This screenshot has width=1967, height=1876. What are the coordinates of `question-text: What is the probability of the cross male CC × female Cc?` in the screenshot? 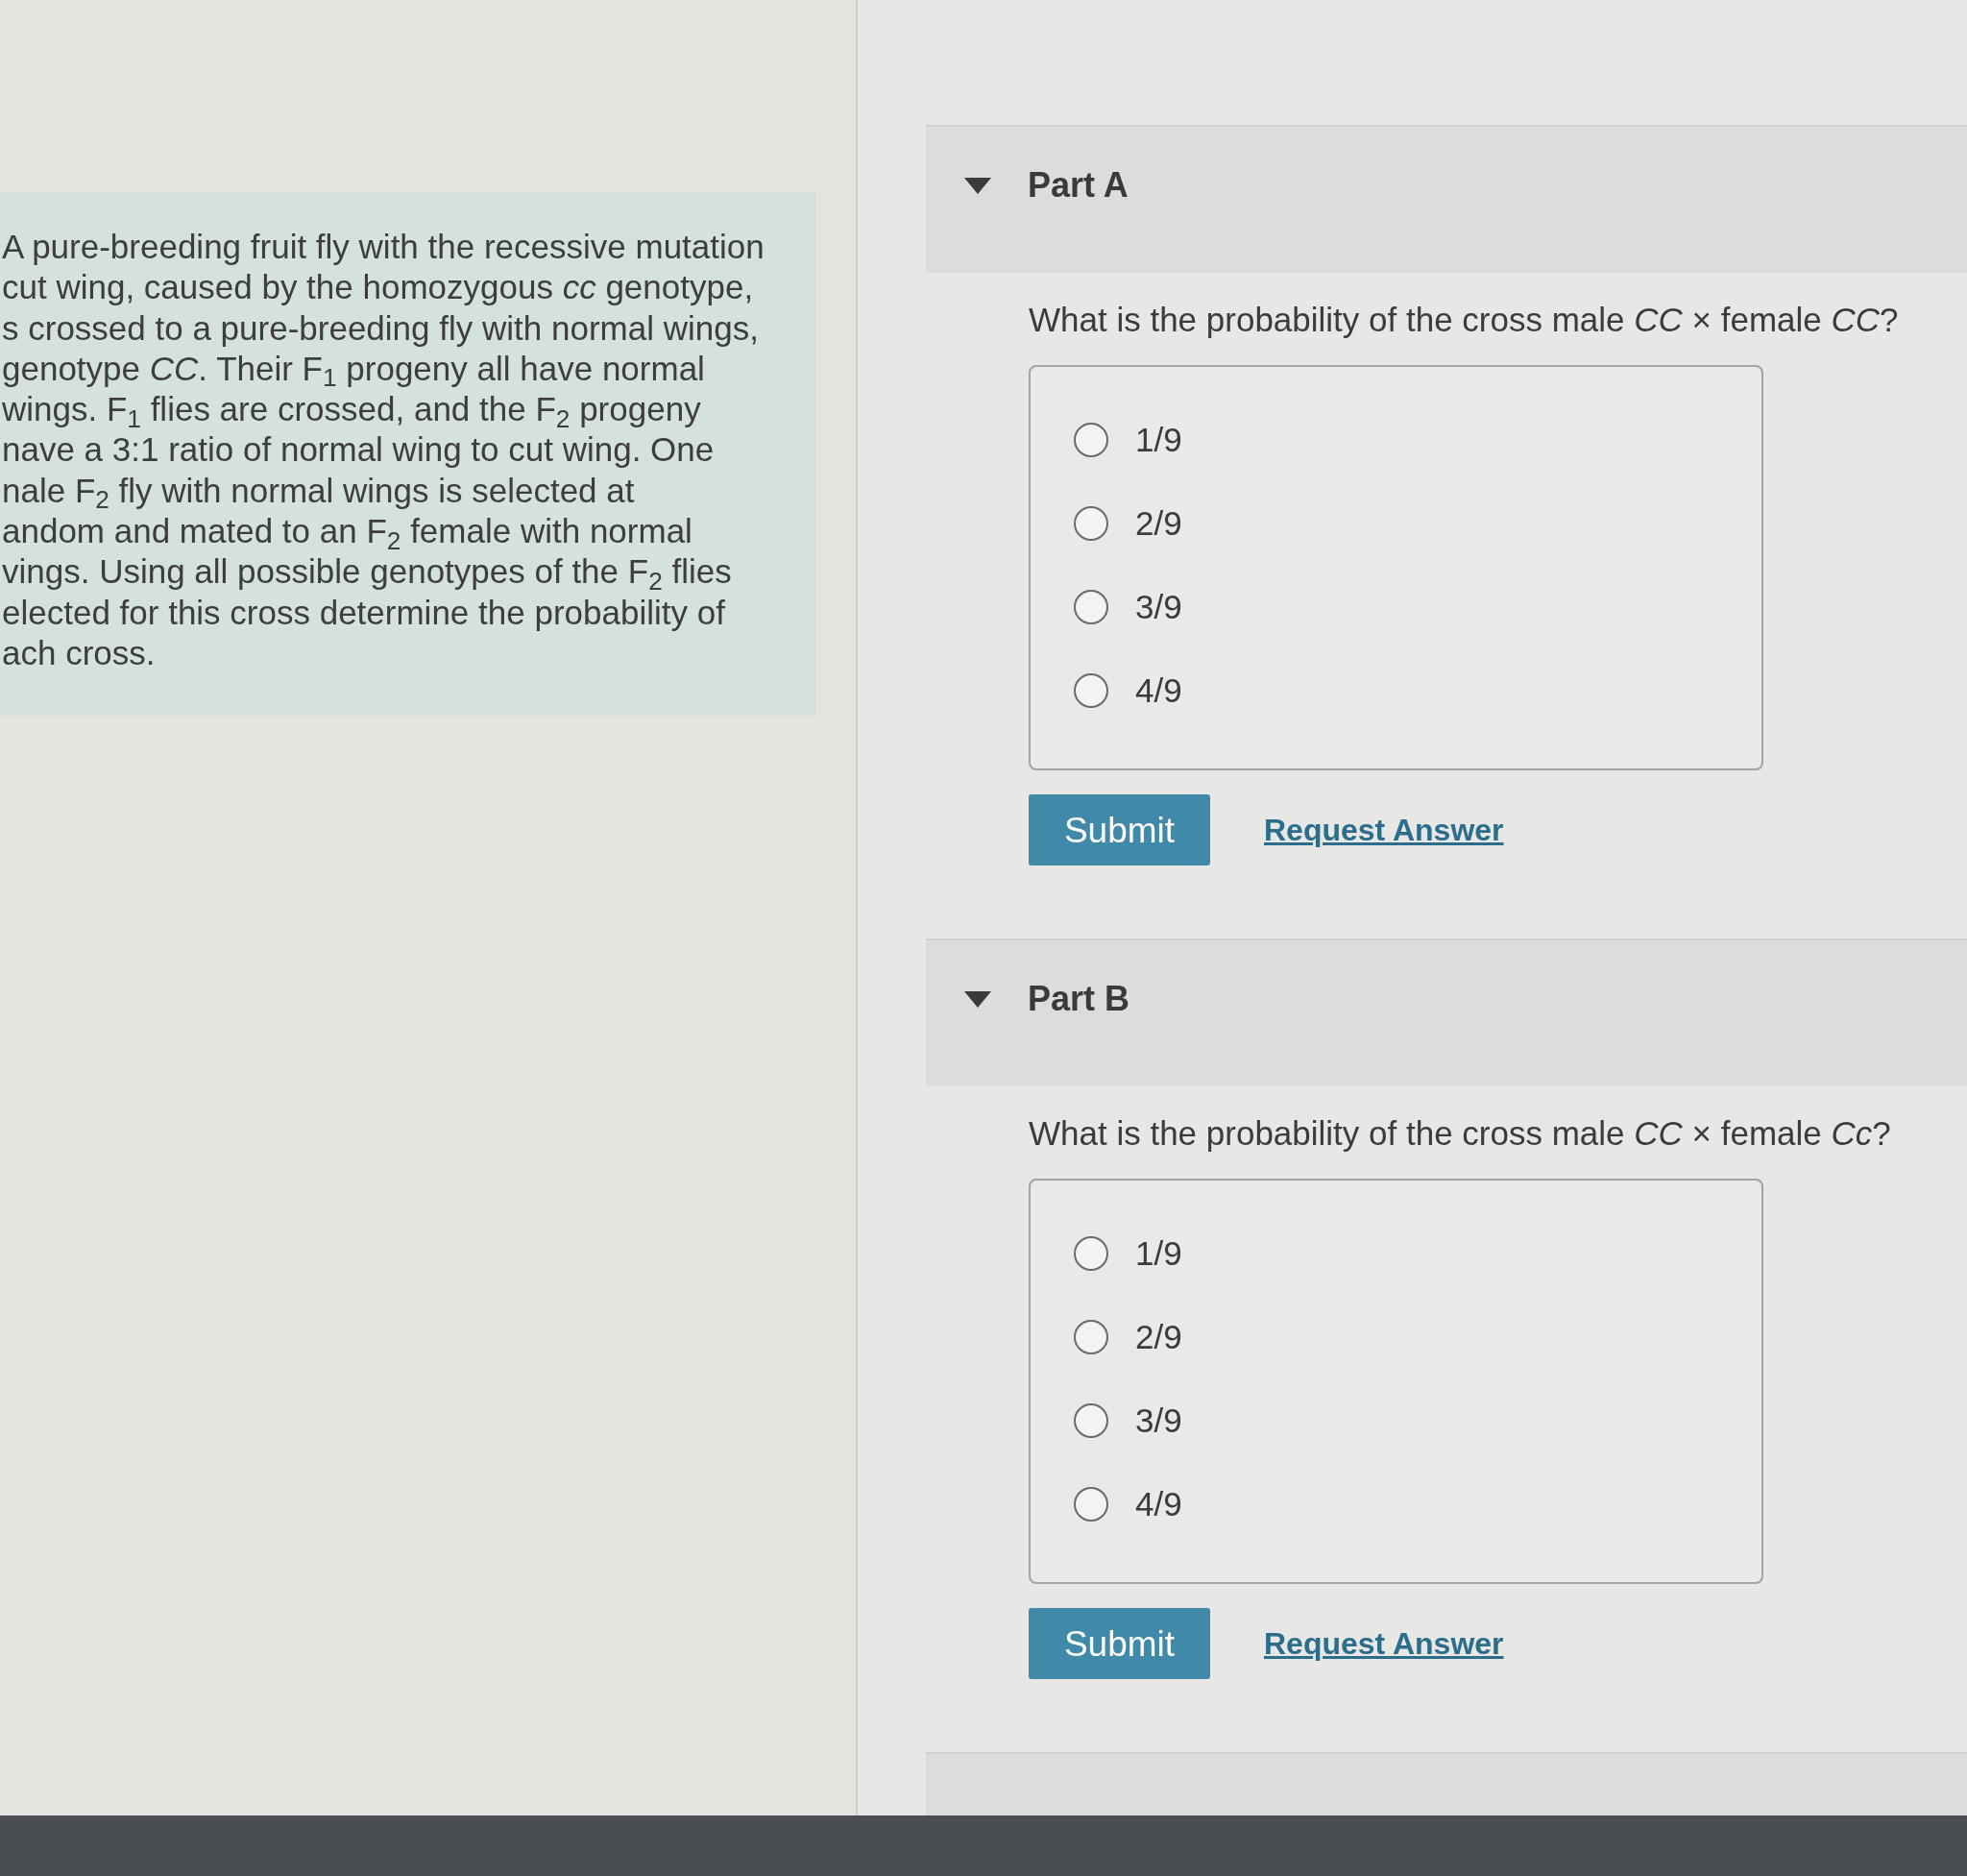 It's located at (1460, 1133).